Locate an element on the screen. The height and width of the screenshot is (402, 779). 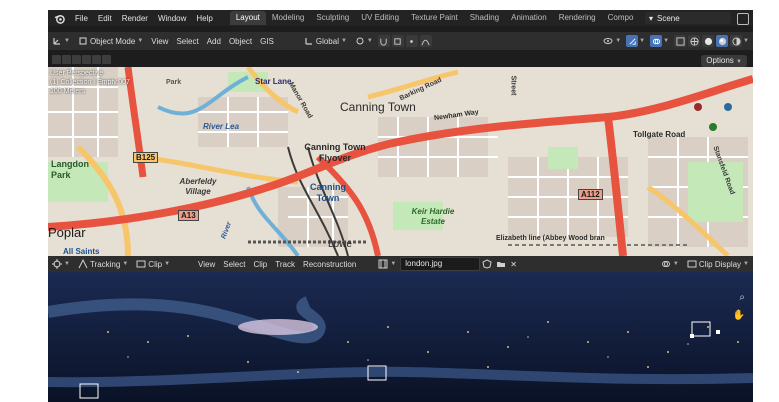
mode-label: Object Mode is located at coordinates (112, 41).